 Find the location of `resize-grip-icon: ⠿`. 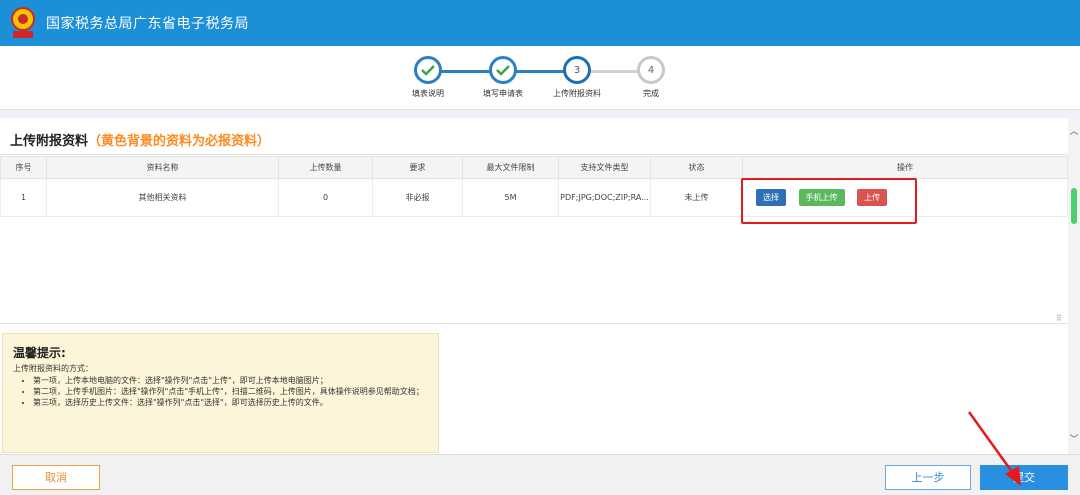

resize-grip-icon: ⠿ is located at coordinates (1059, 318).